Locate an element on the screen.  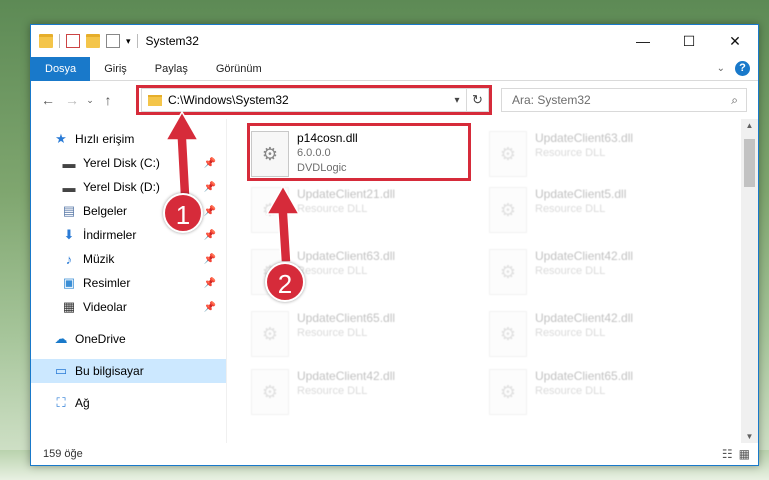
item-count: 159 öğe is located at coordinates (63, 454).